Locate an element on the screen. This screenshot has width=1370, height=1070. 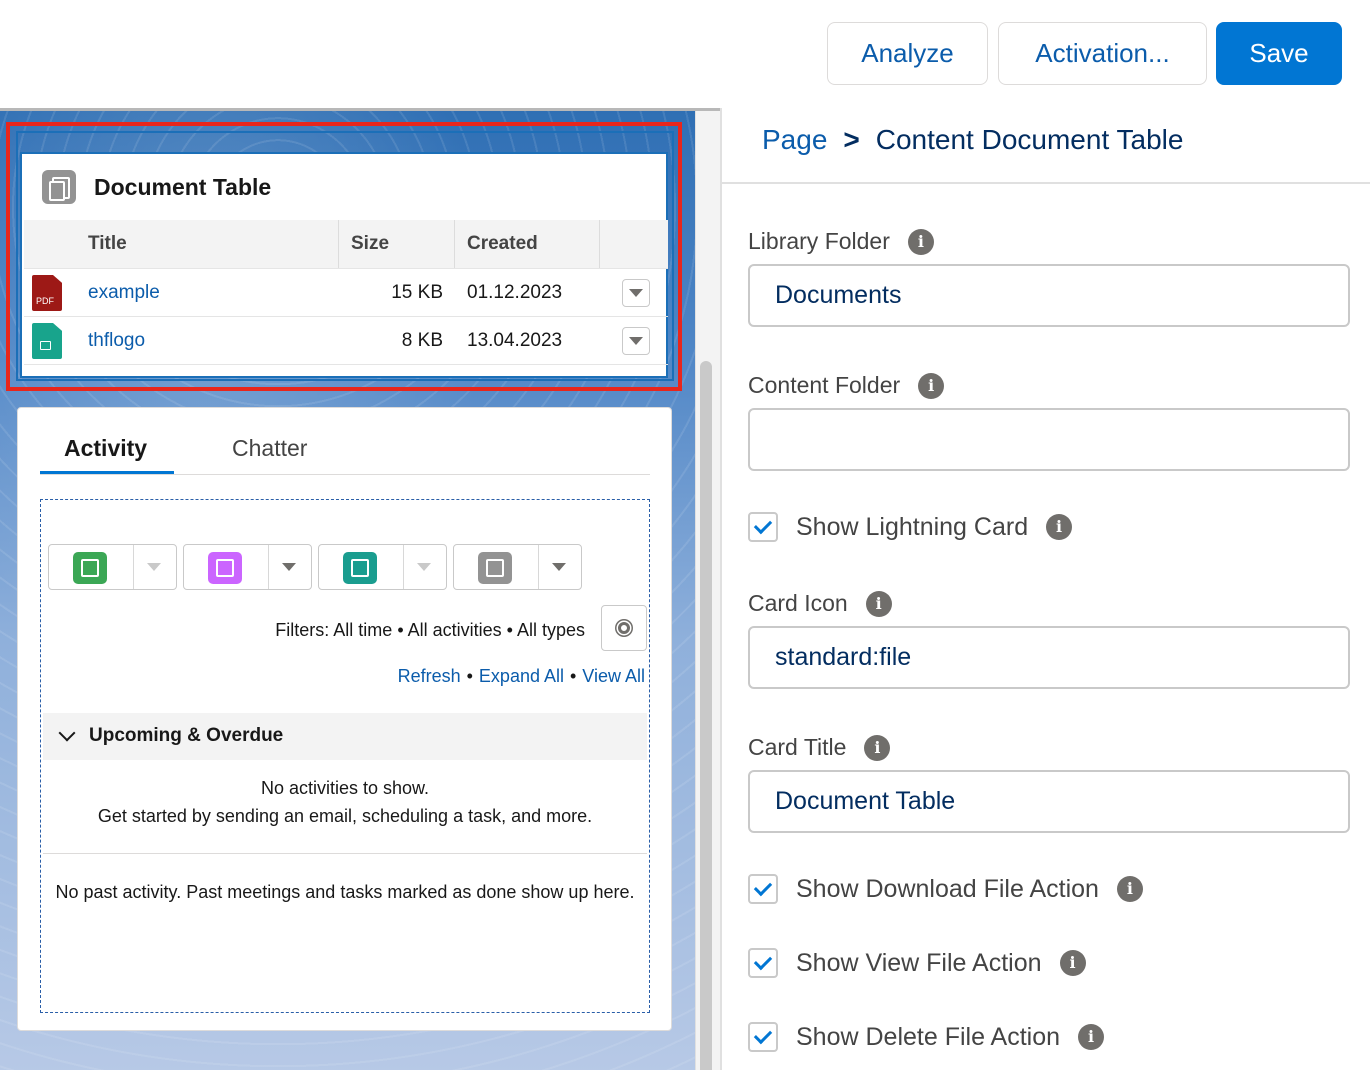
breadcrumb-page-link: Page is located at coordinates (794, 139).